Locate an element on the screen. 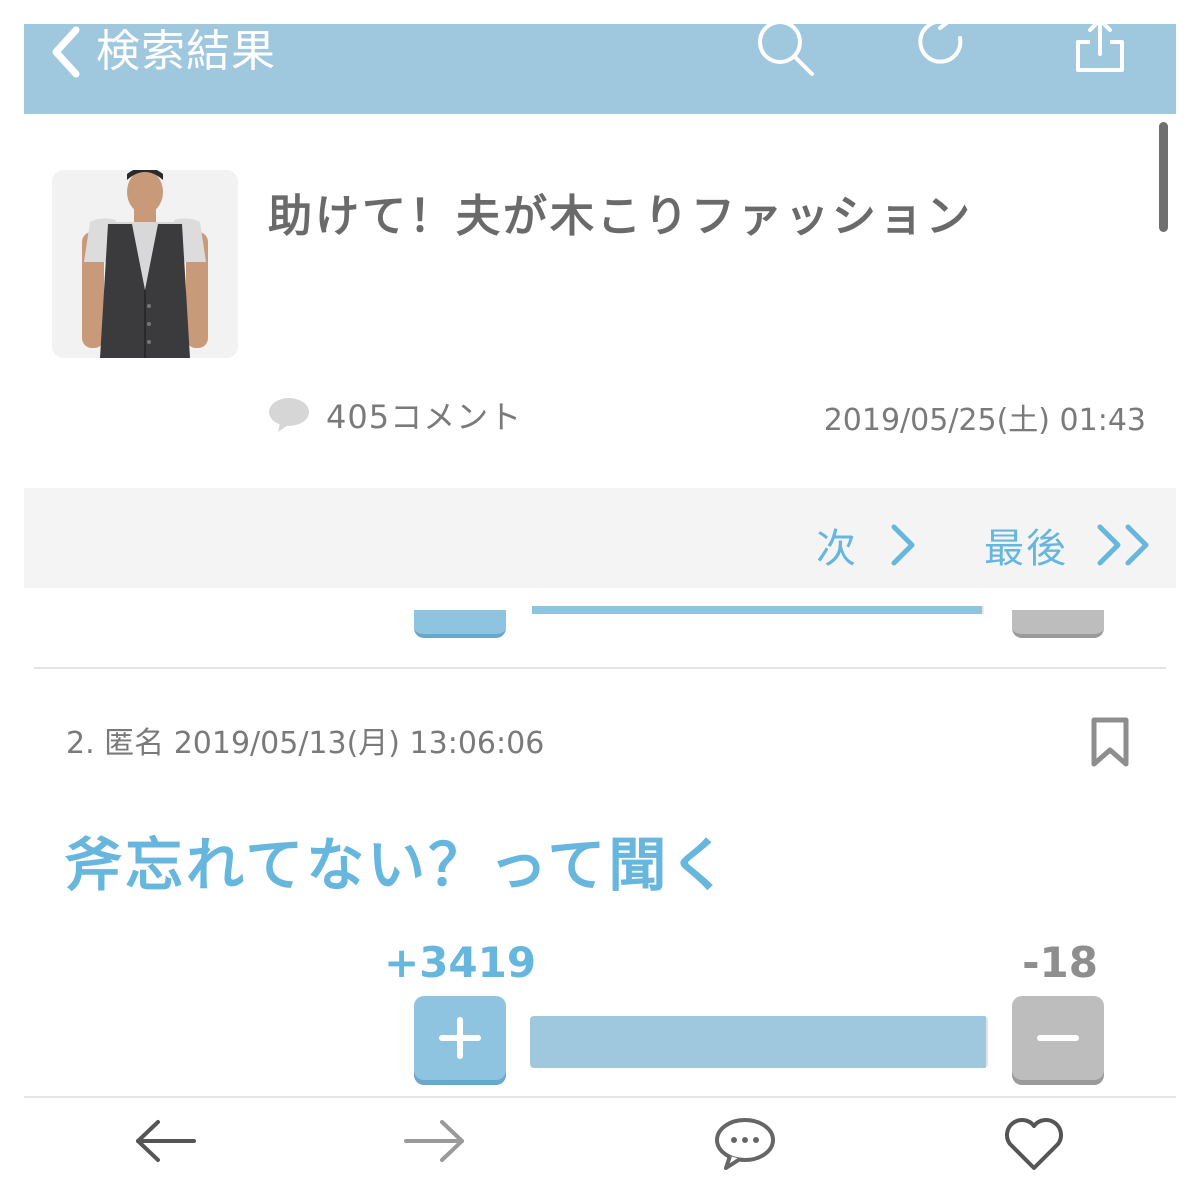 The width and height of the screenshot is (1200, 1200). prev-vote-fill is located at coordinates (757, 610).